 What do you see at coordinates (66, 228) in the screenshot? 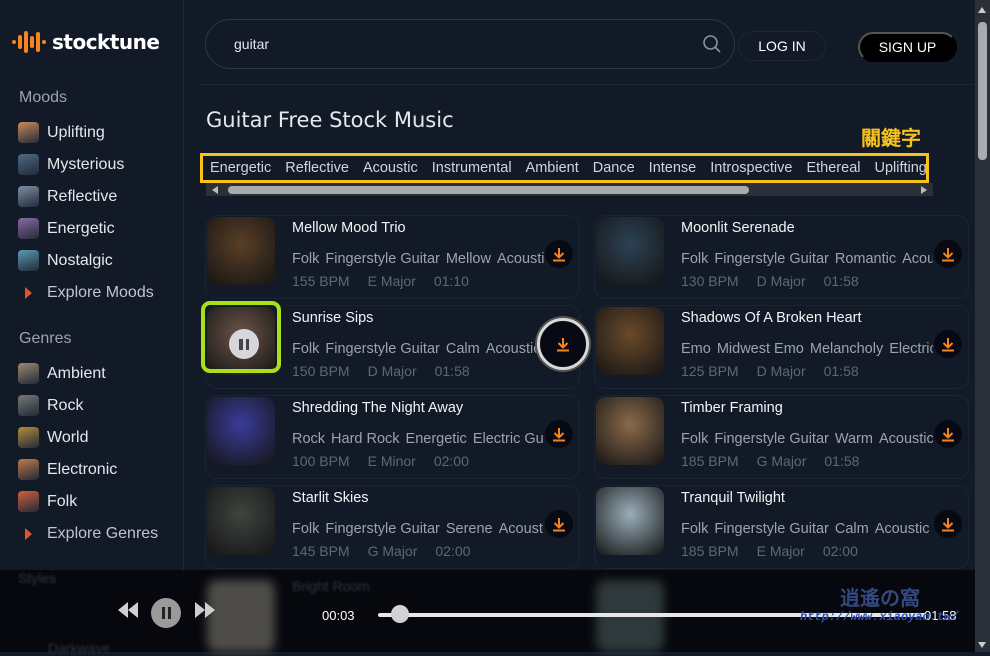
I see `sidebar-item-energetic: Energetic` at bounding box center [66, 228].